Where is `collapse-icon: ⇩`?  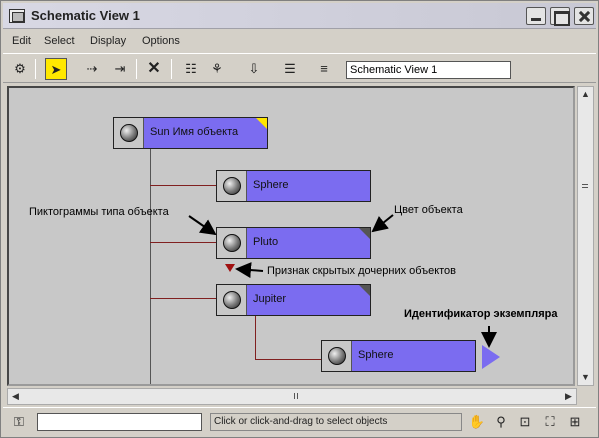 collapse-icon: ⇩ is located at coordinates (254, 69).